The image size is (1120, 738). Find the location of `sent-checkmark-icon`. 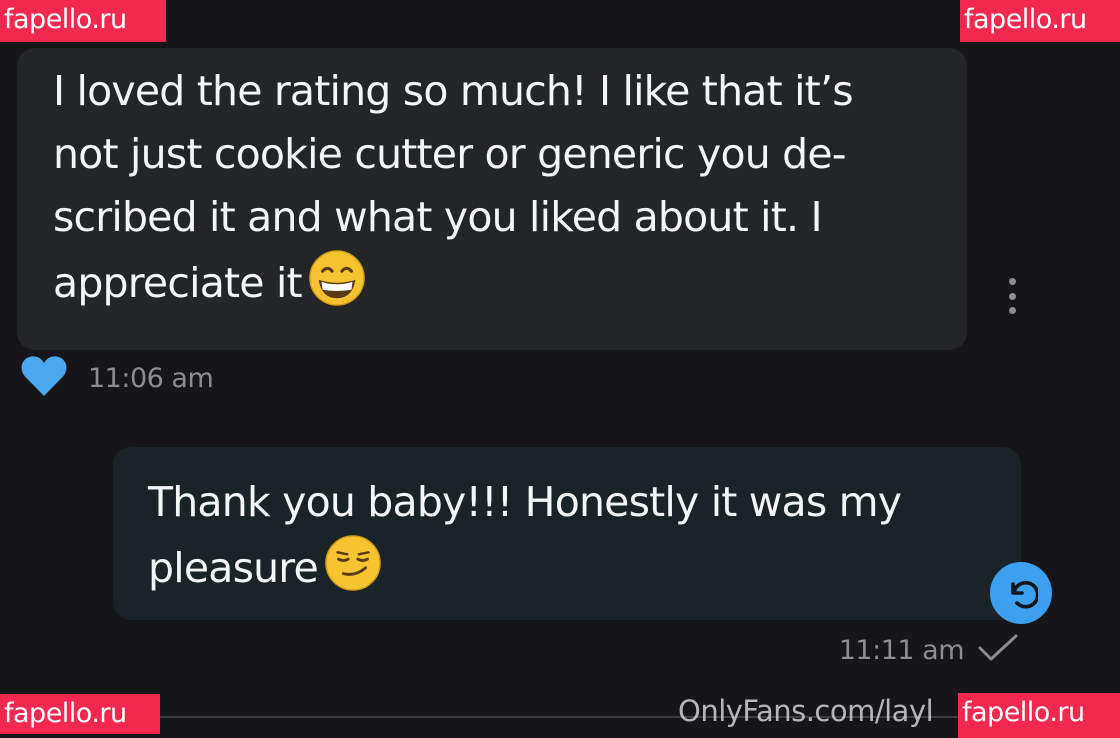

sent-checkmark-icon is located at coordinates (998, 650).